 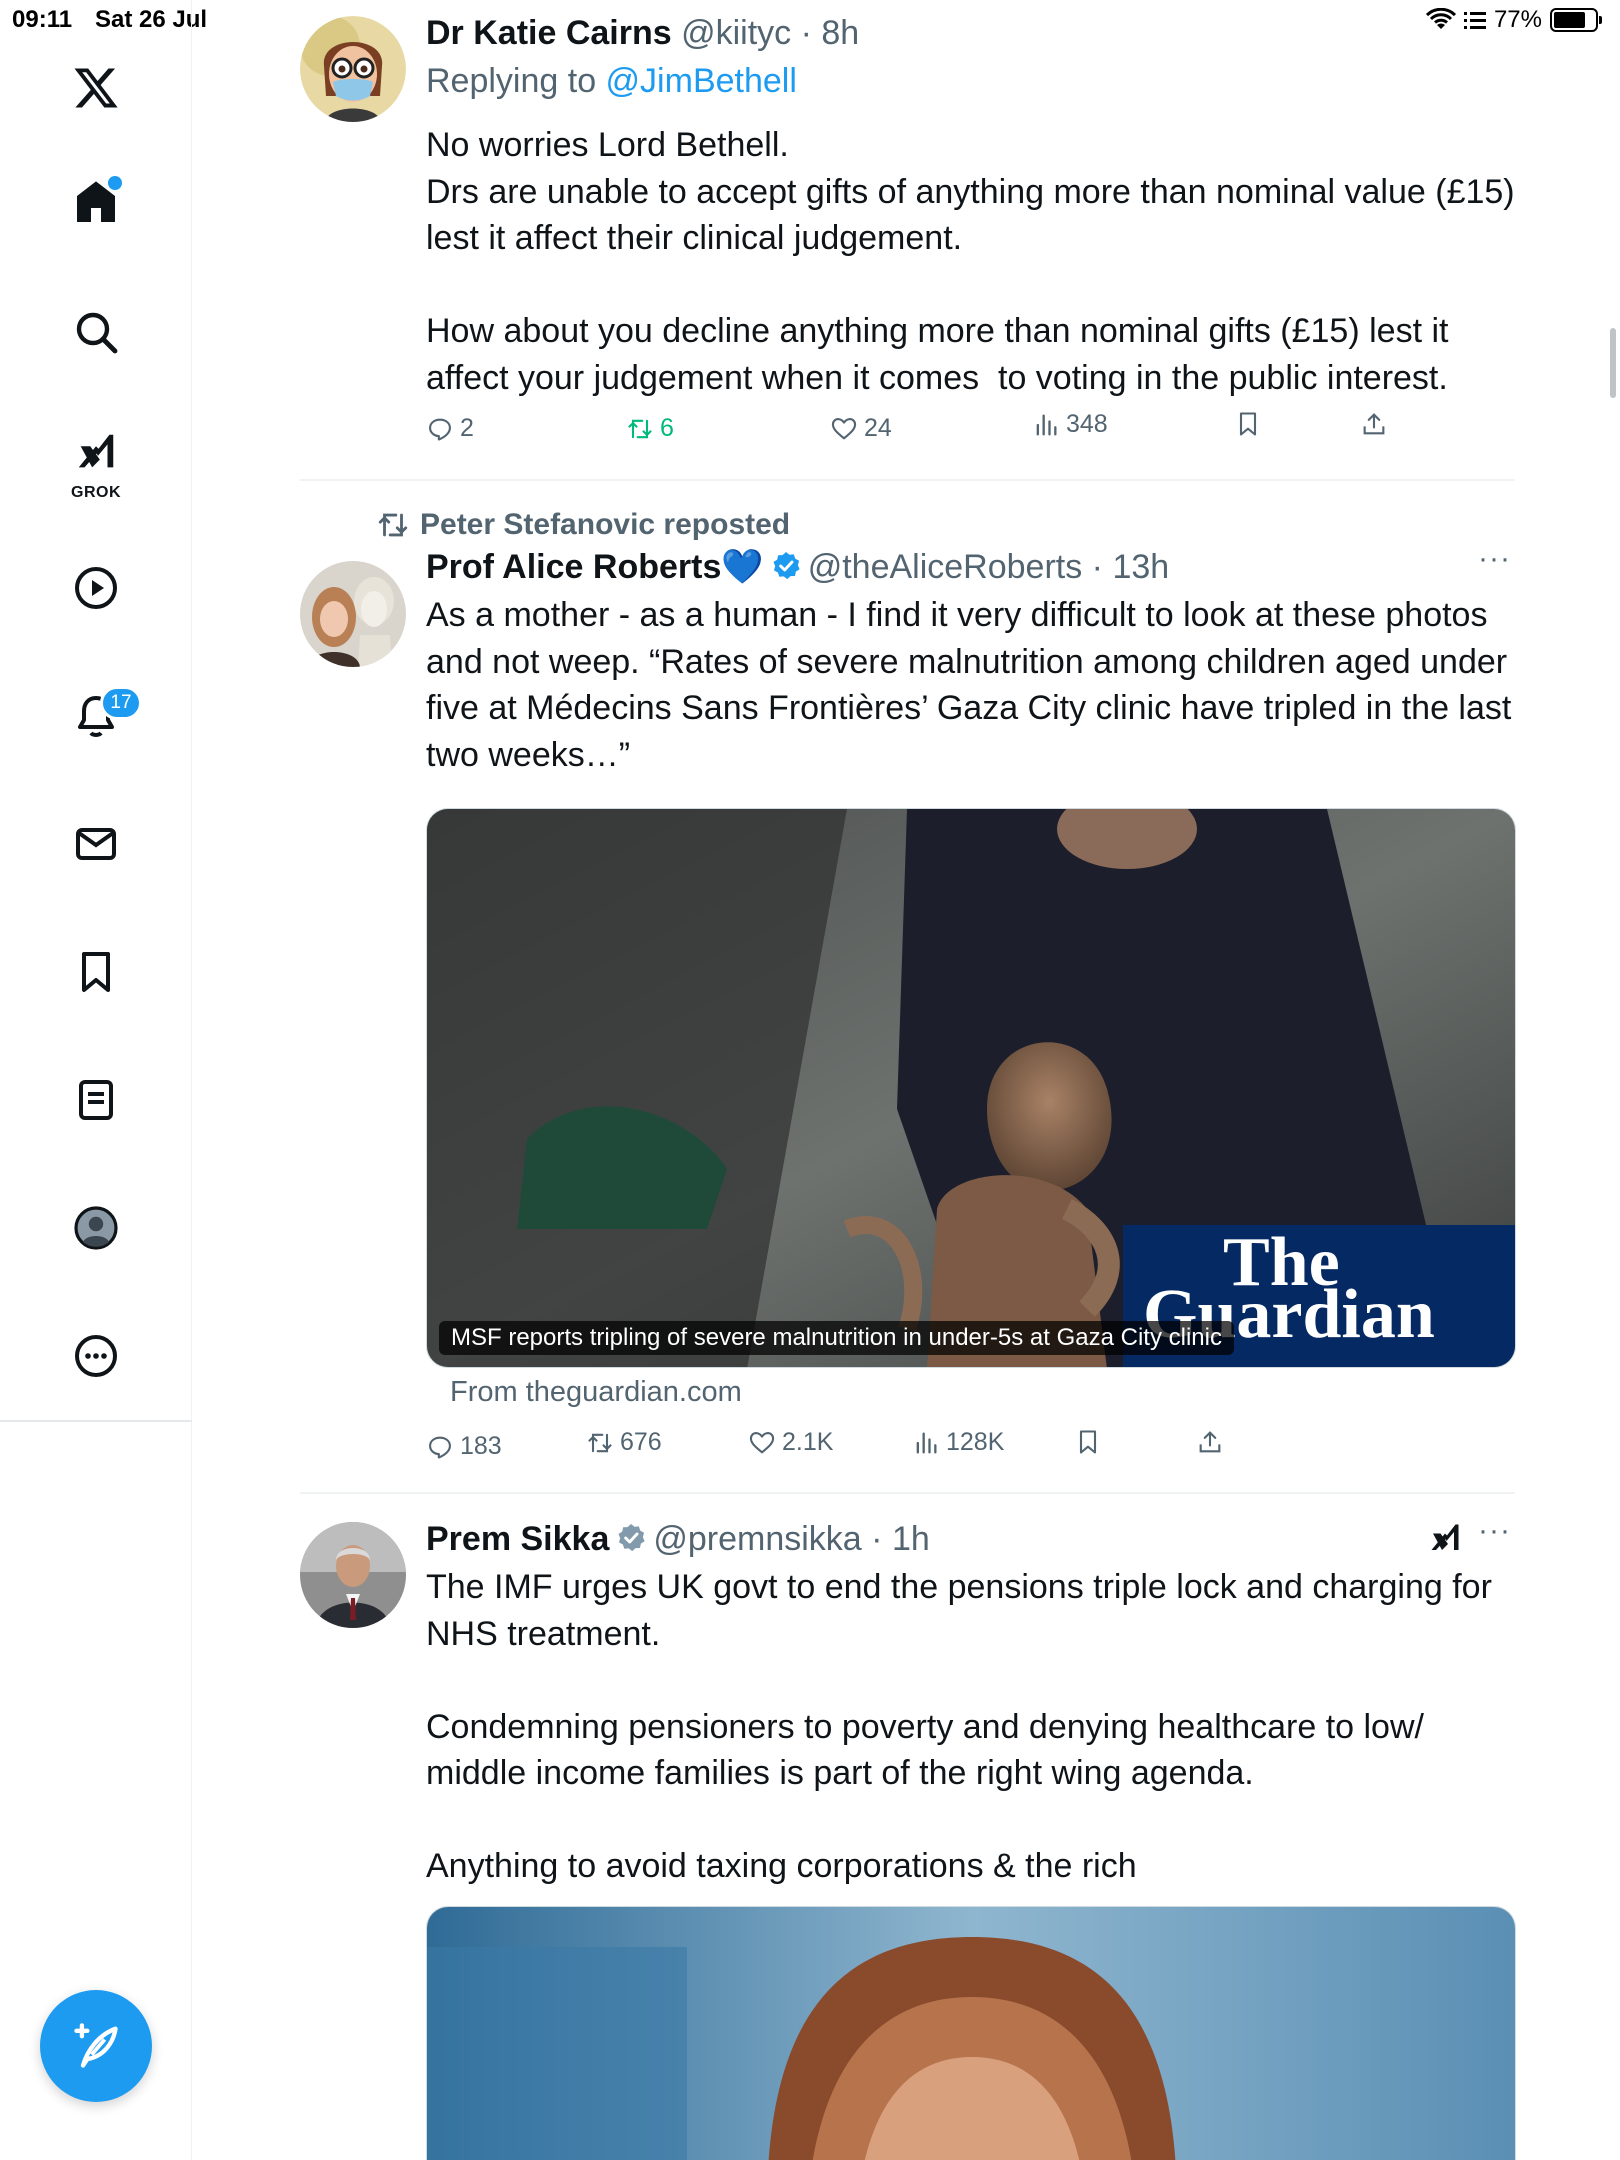 What do you see at coordinates (757, 1539) in the screenshot?
I see `author-handle: @premnsikka` at bounding box center [757, 1539].